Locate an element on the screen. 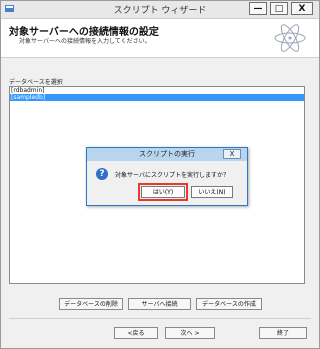 The image size is (320, 349). page-subtitle: 対象サーバーへの接続情報を入力してください。 is located at coordinates (85, 41).